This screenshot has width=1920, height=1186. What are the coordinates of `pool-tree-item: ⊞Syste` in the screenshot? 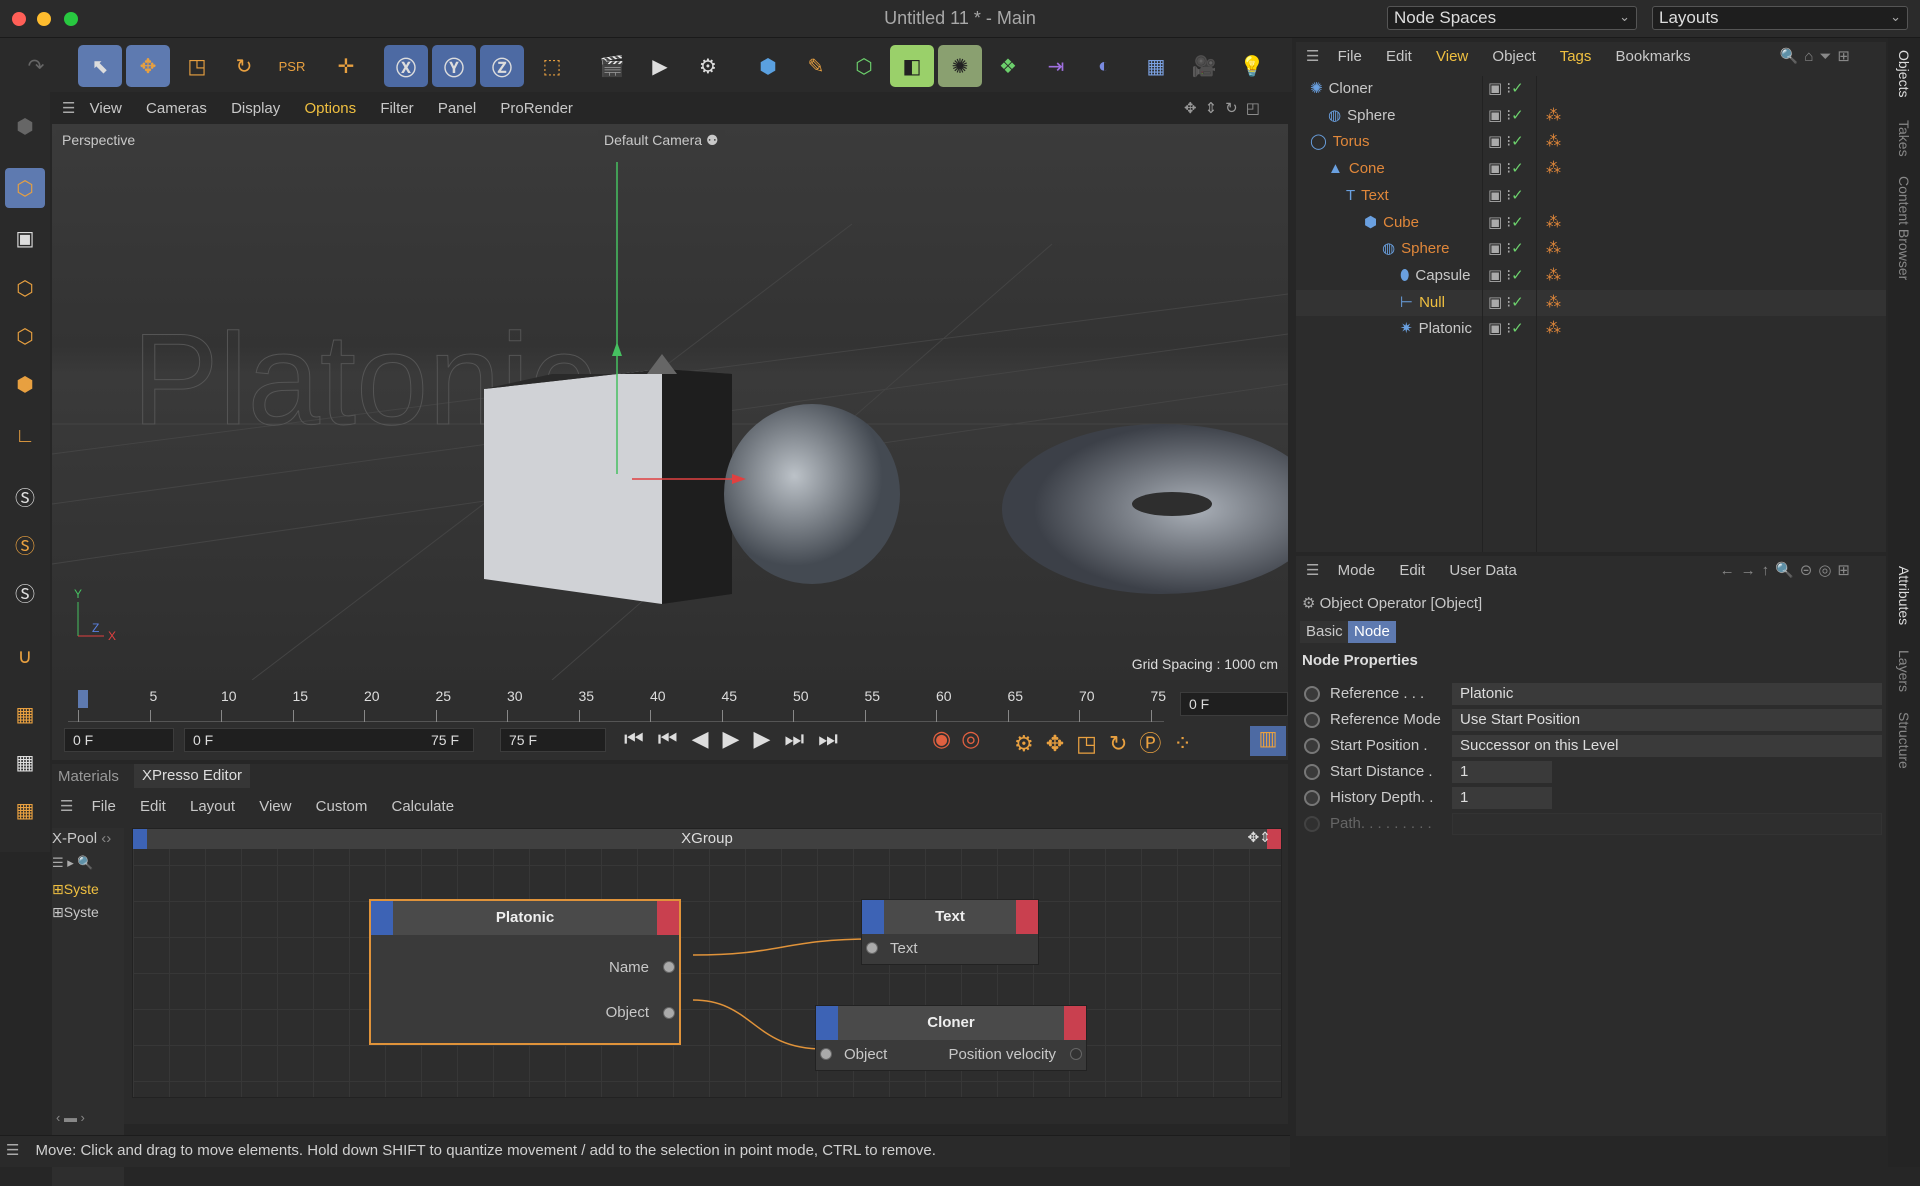 It's located at (88, 889).